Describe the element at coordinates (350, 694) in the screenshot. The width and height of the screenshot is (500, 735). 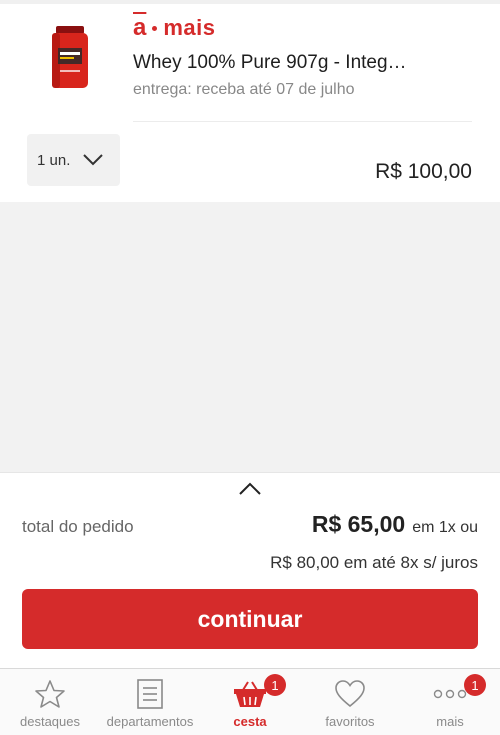
I see `heart-icon` at that location.